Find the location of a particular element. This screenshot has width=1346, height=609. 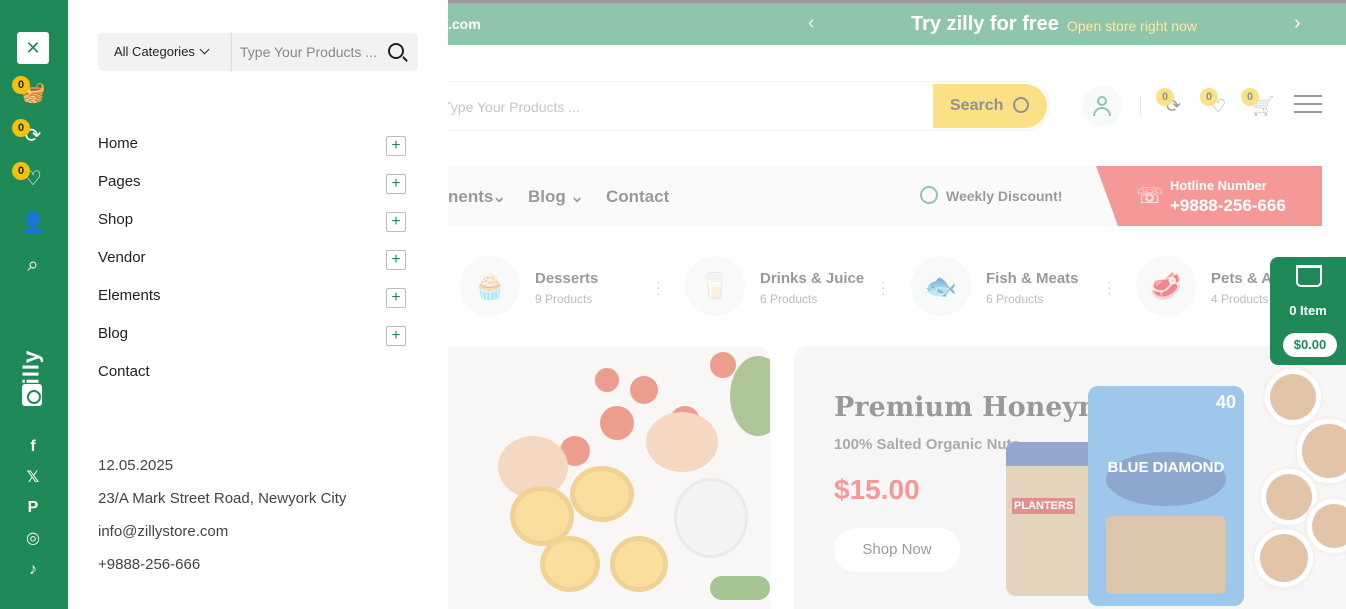

info-address: 23/A Mark Street Road, Newyork City is located at coordinates (222, 498).